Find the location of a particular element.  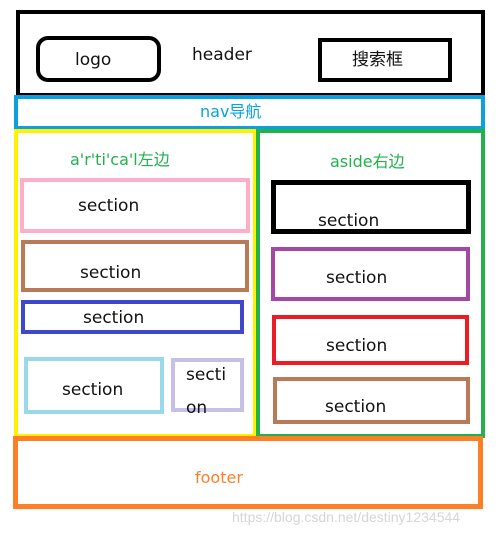

logo-label: logo is located at coordinates (93, 60).